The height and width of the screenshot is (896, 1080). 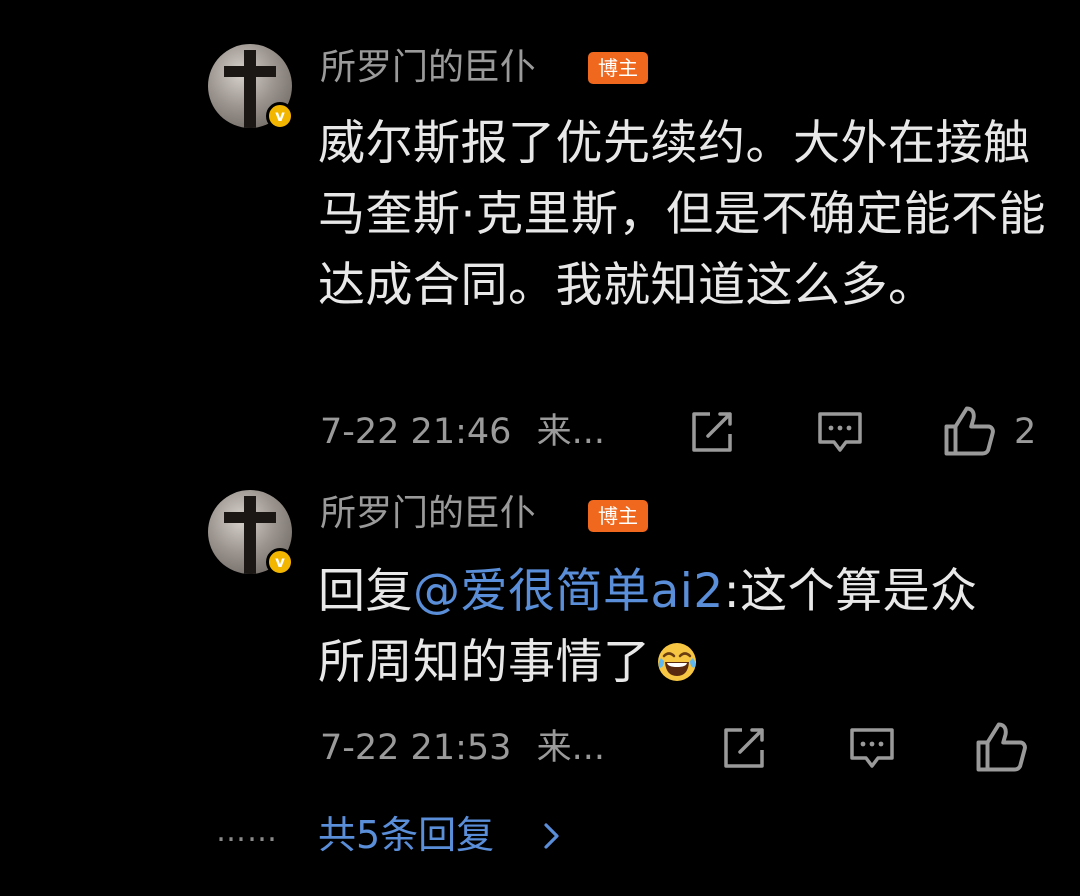 What do you see at coordinates (416, 748) in the screenshot?
I see `comment-time: 7-22 21:53` at bounding box center [416, 748].